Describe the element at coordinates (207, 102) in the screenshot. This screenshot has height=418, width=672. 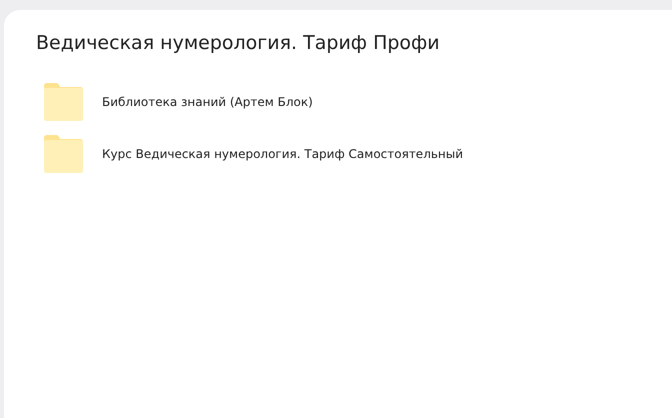
I see `folder-name: Библиотека знаний (Артем Блок)` at that location.